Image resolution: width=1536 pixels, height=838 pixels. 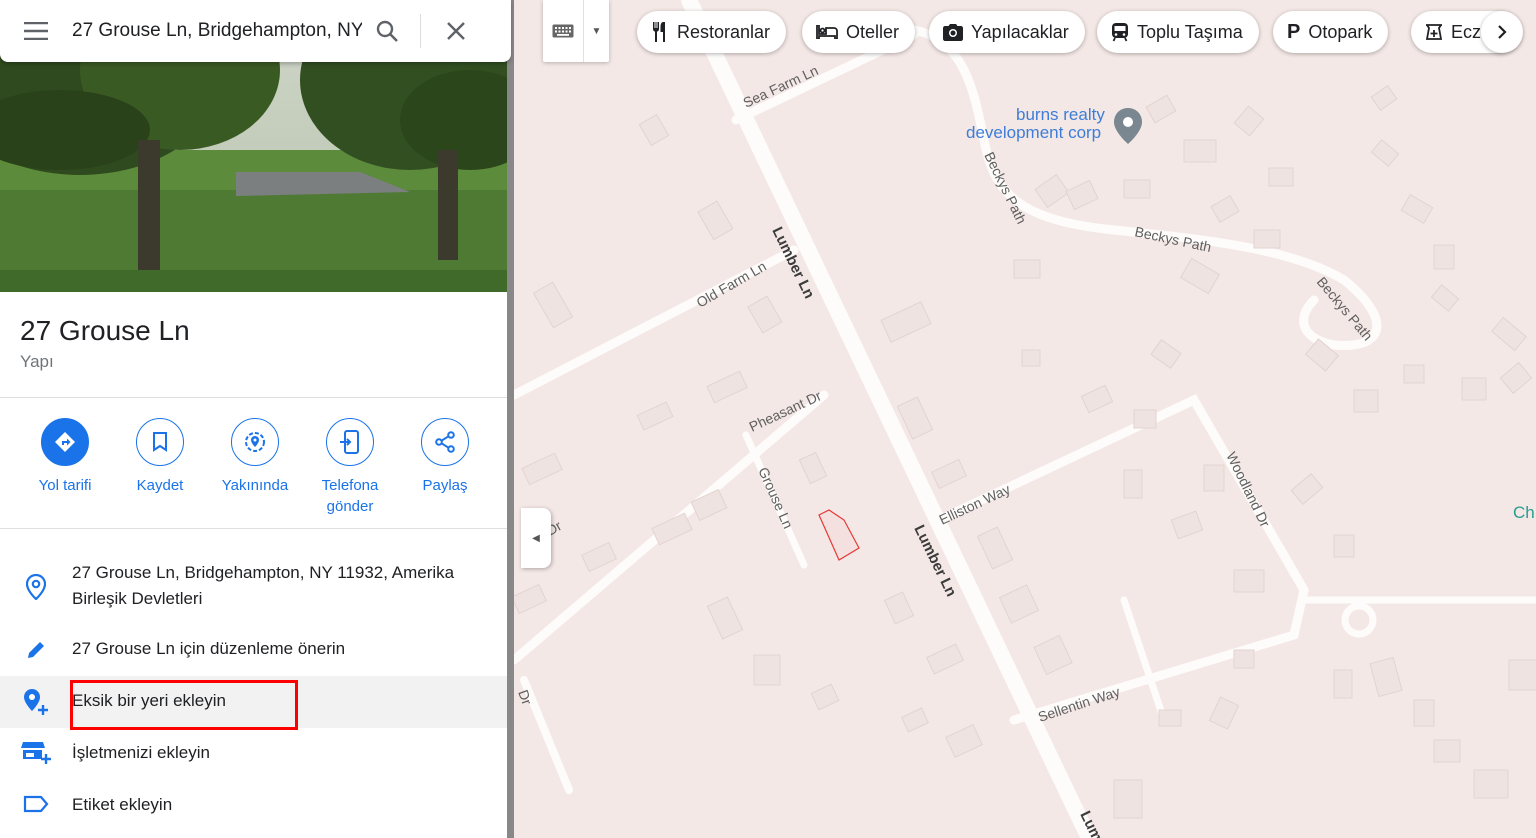 I want to click on chip-restaurants: Restoranlar, so click(x=712, y=32).